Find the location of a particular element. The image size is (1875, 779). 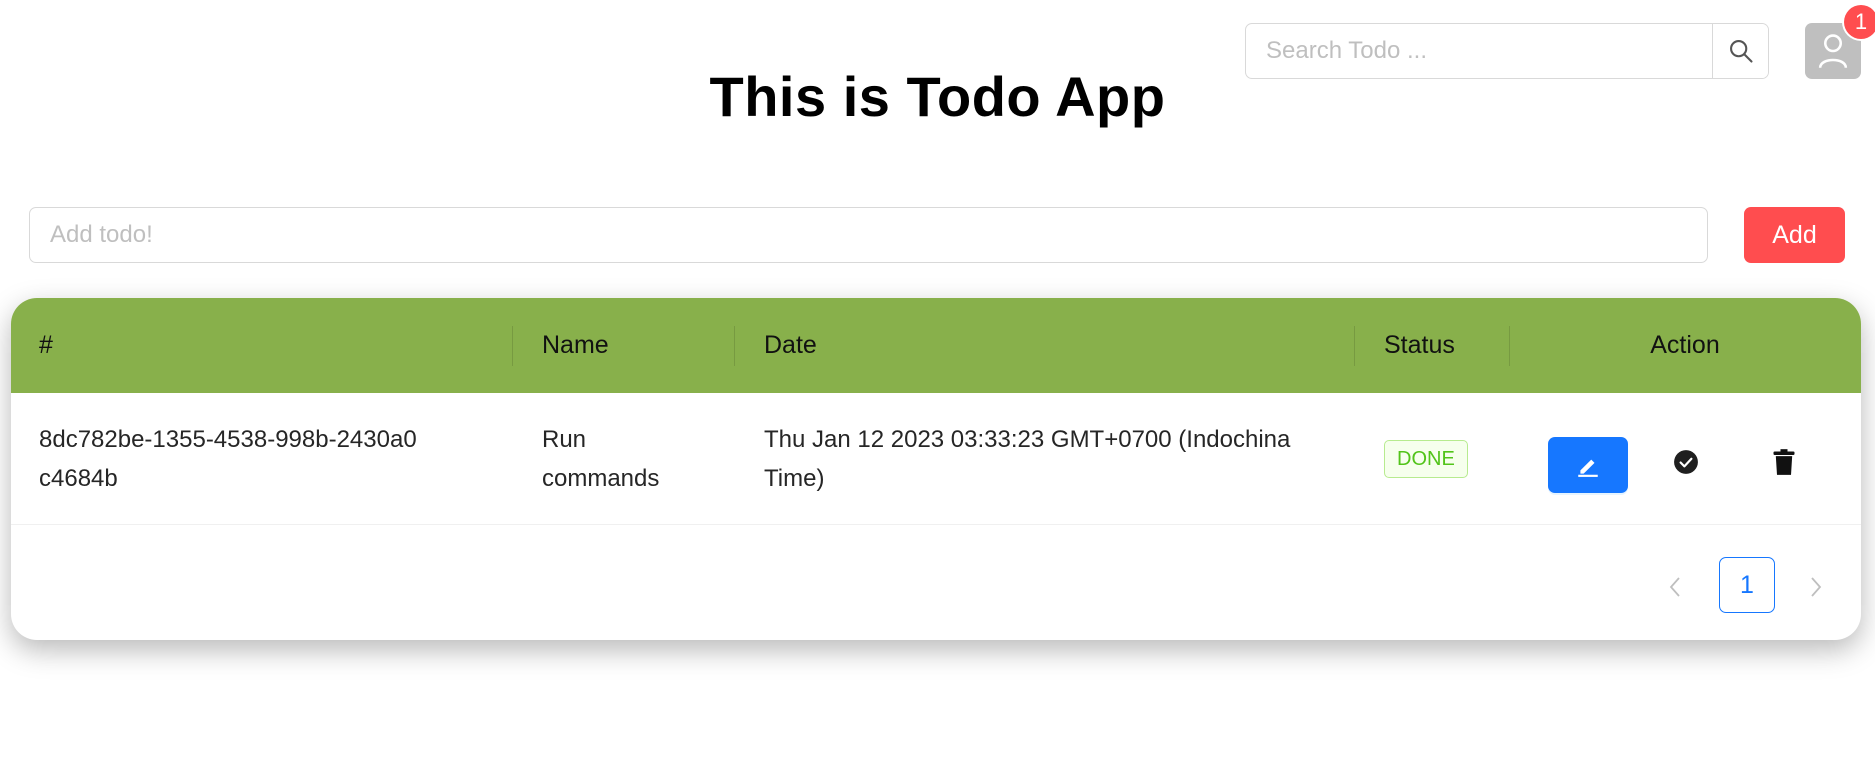

complete-button is located at coordinates (1686, 462).